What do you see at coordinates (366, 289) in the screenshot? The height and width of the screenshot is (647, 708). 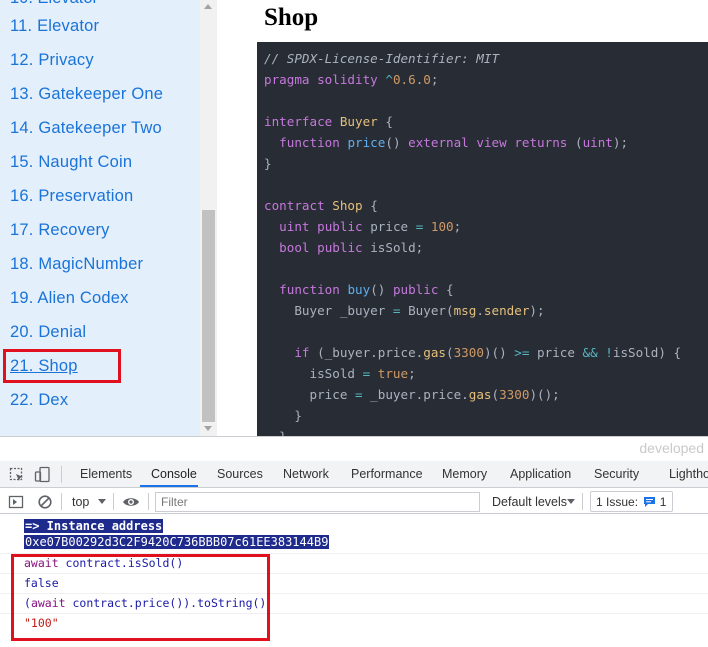 I see `code-line: function buy() public {` at bounding box center [366, 289].